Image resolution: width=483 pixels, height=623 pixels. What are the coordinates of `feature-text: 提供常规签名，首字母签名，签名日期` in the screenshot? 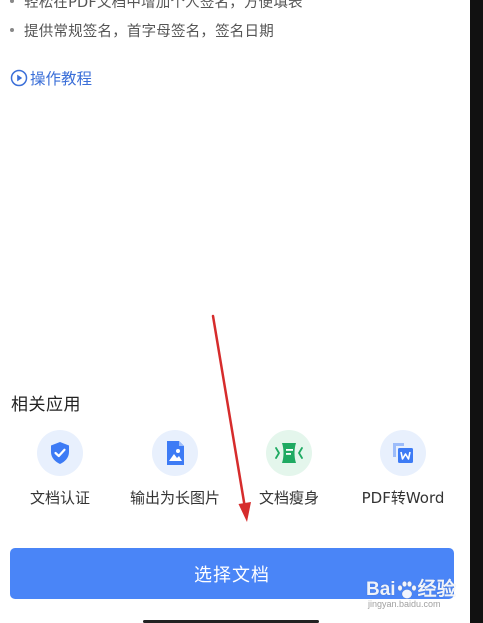 It's located at (149, 32).